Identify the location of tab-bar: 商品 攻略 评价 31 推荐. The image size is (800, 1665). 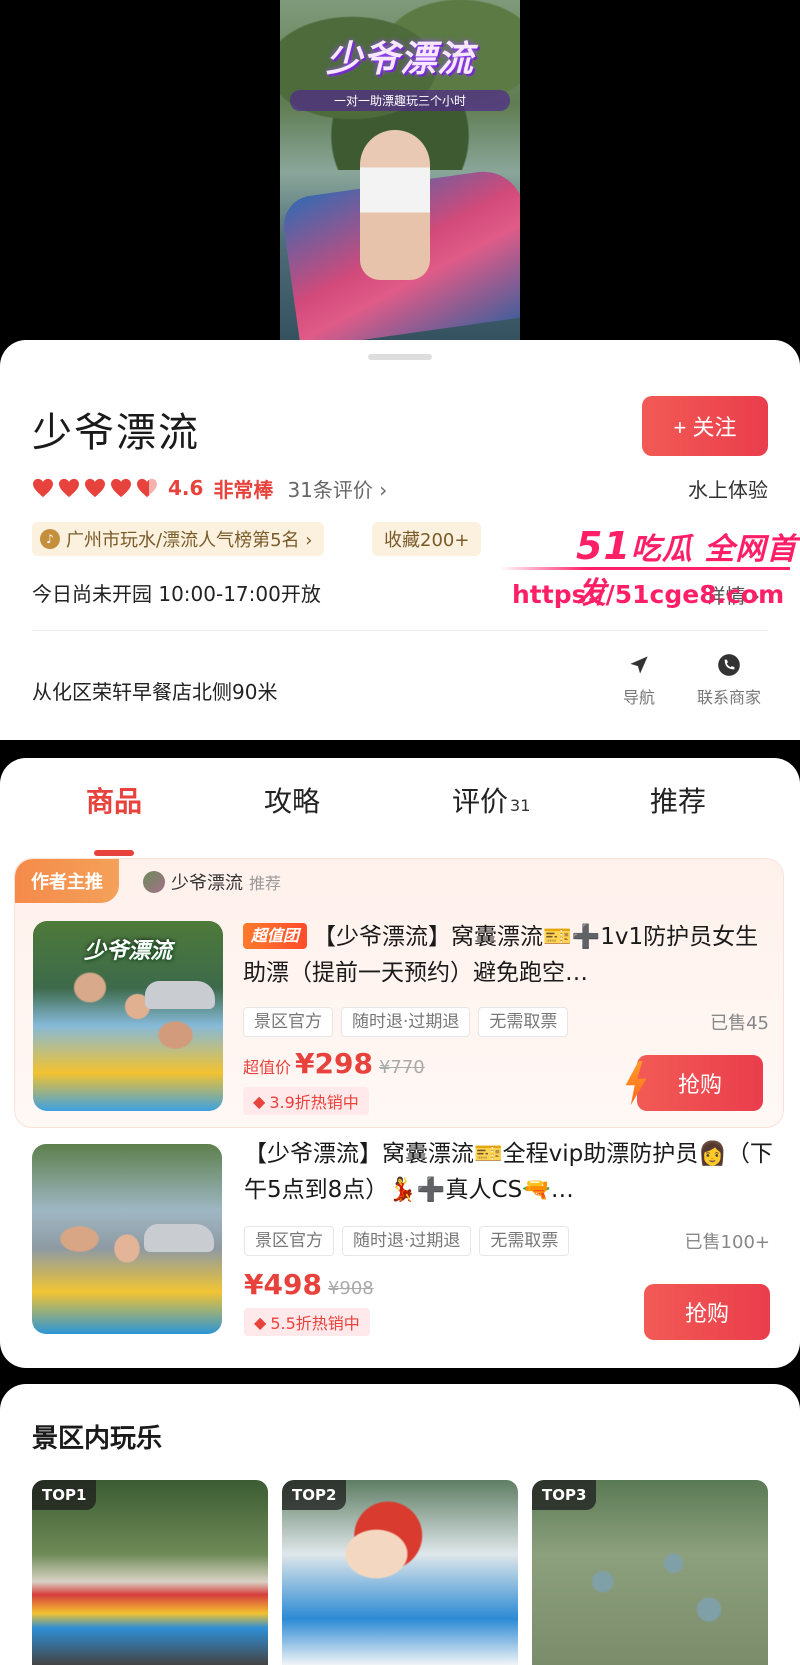
(400, 818).